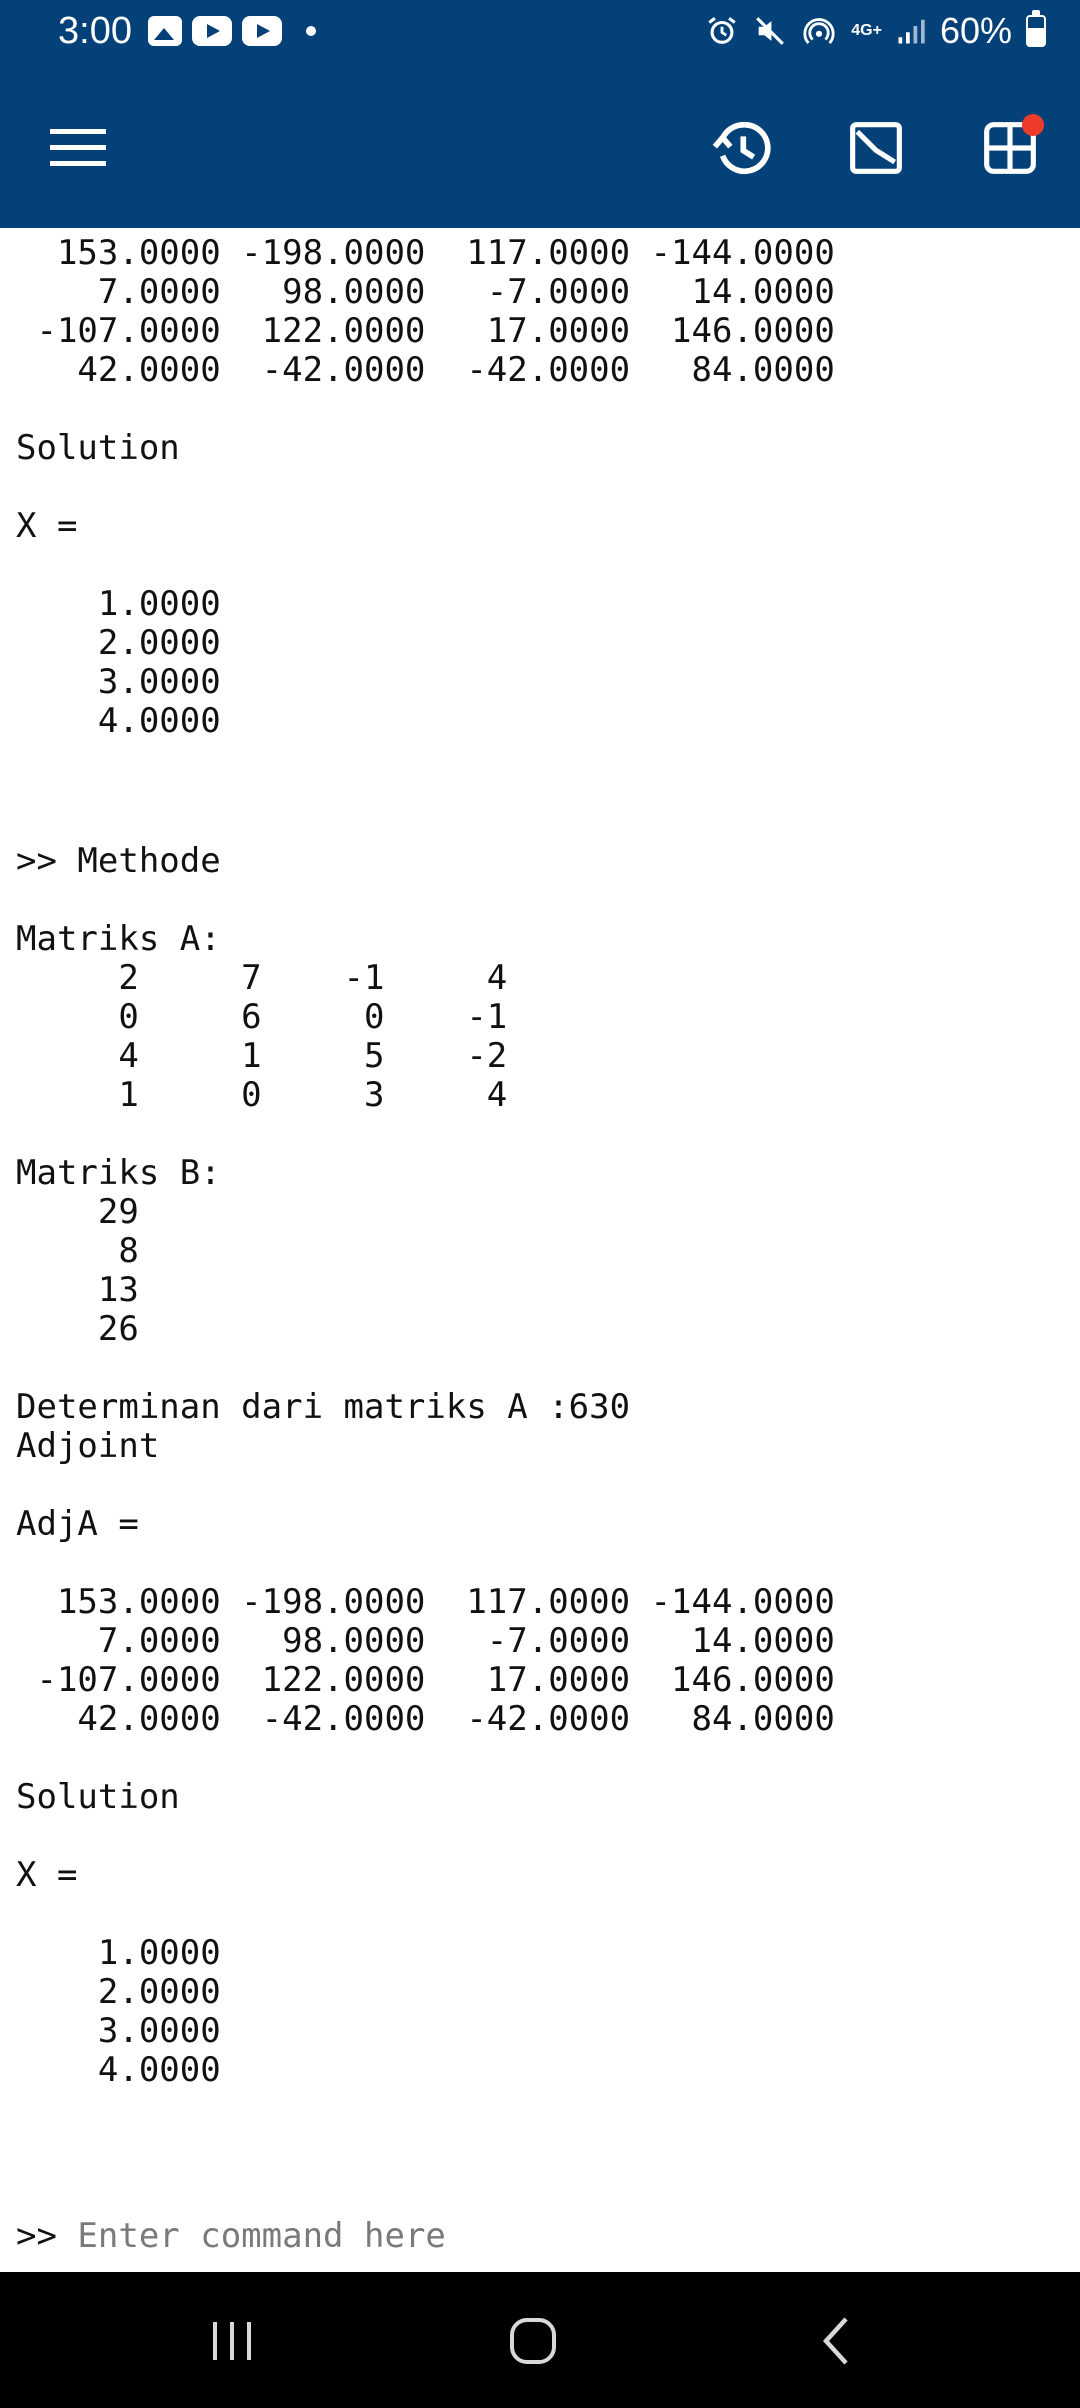 The height and width of the screenshot is (2408, 1080). What do you see at coordinates (722, 30) in the screenshot?
I see `alarm-icon` at bounding box center [722, 30].